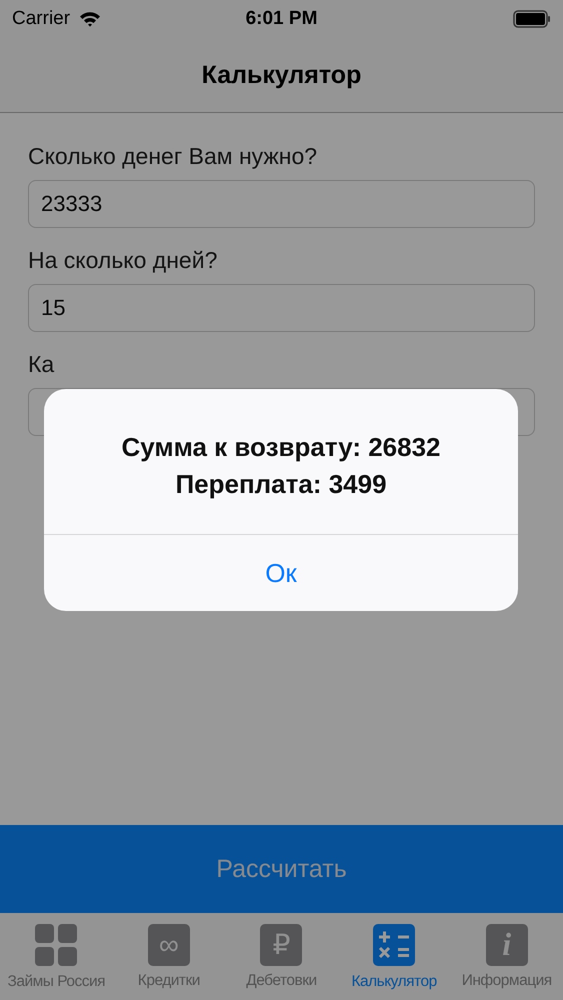 The width and height of the screenshot is (563, 1000). Describe the element at coordinates (281, 308) in the screenshot. I see `input-field: 15` at that location.